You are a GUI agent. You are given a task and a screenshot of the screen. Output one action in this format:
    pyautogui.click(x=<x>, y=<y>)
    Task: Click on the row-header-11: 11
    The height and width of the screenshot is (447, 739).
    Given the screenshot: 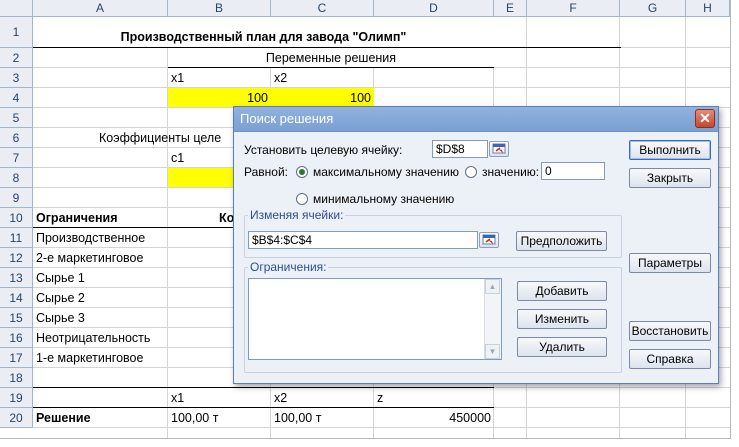 What is the action you would take?
    pyautogui.click(x=16, y=238)
    